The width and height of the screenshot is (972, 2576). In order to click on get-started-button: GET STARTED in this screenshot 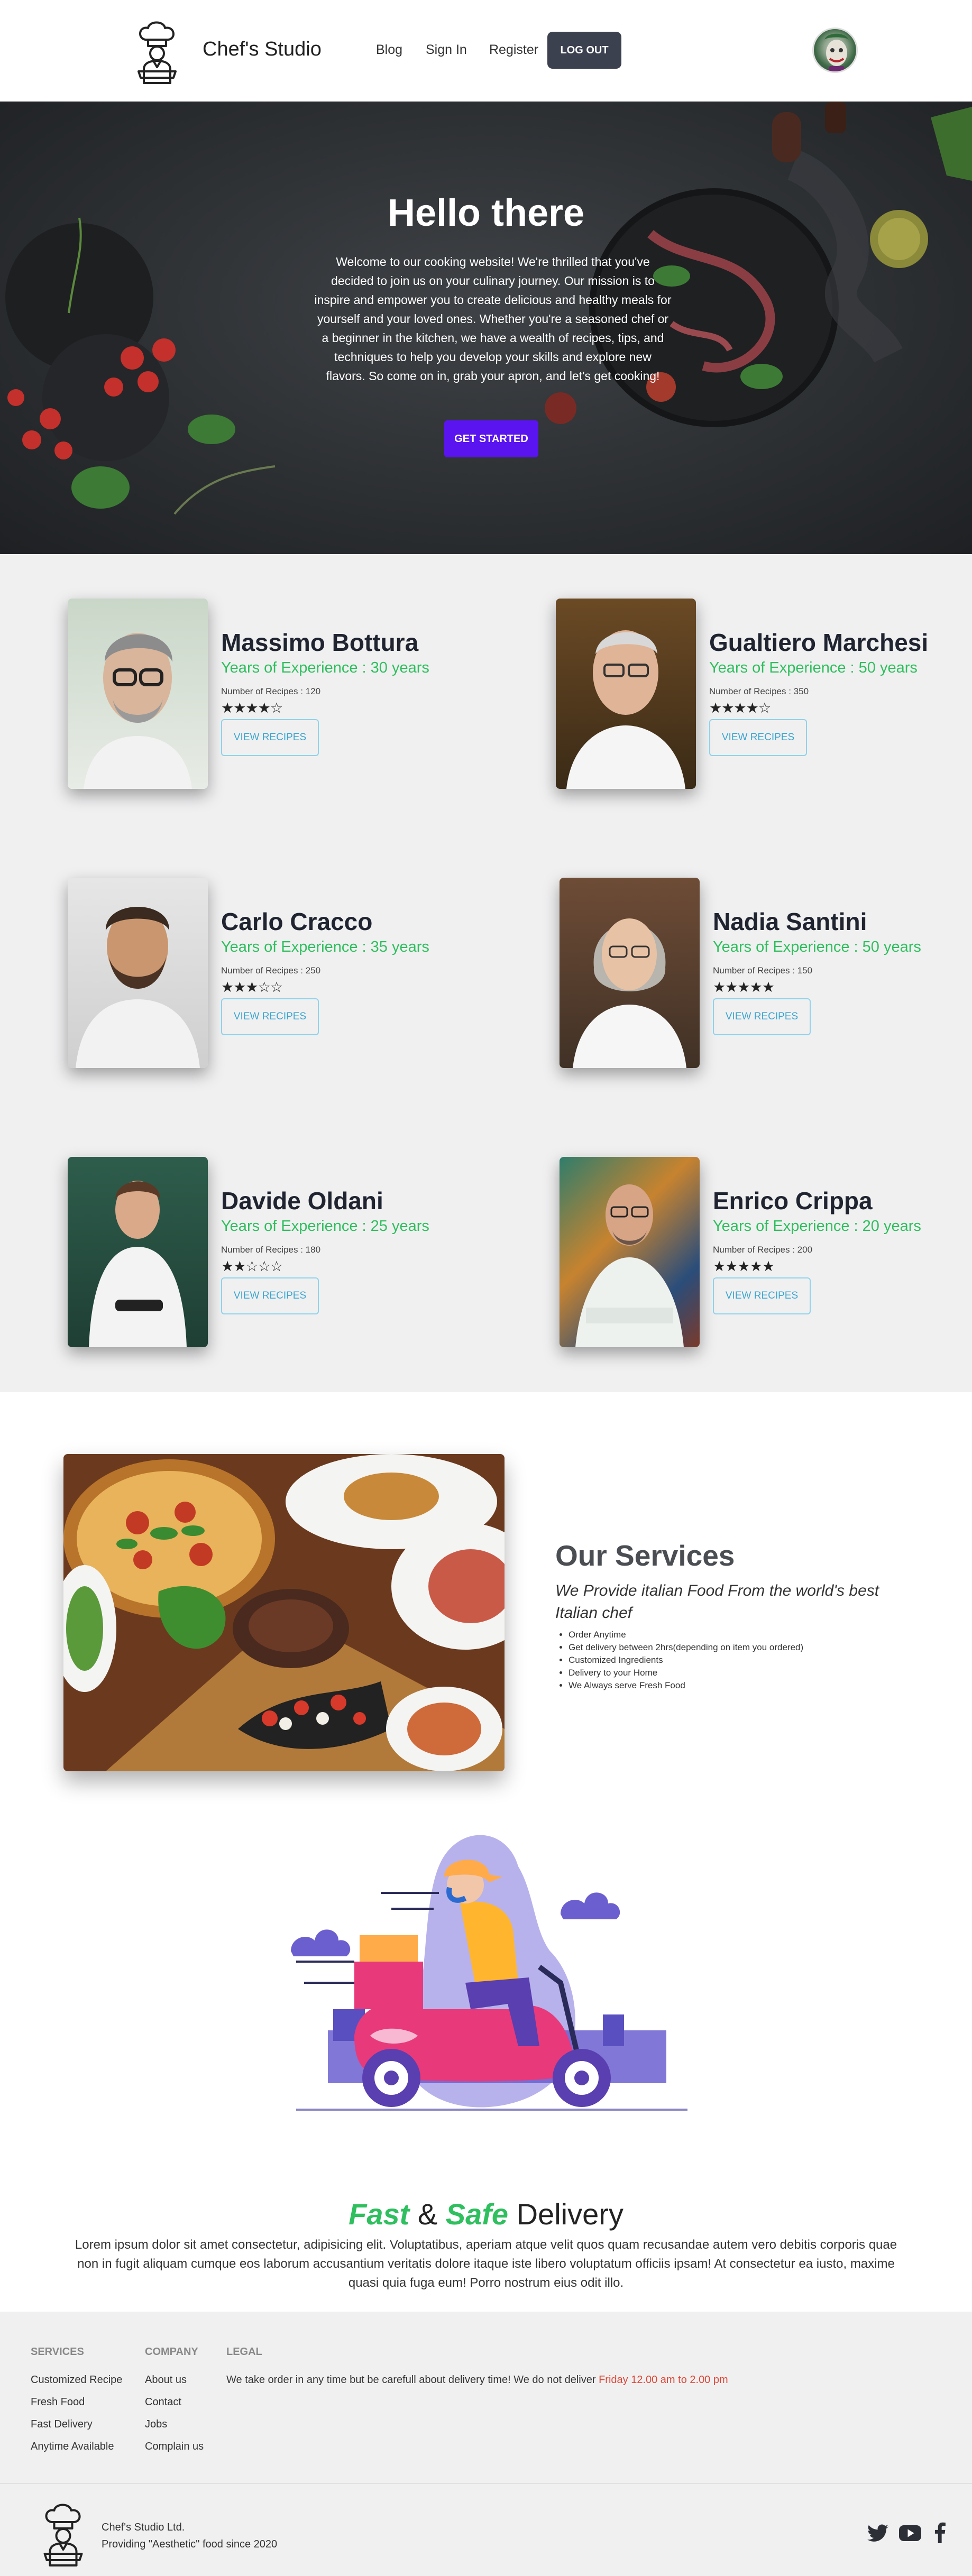, I will do `click(491, 438)`.